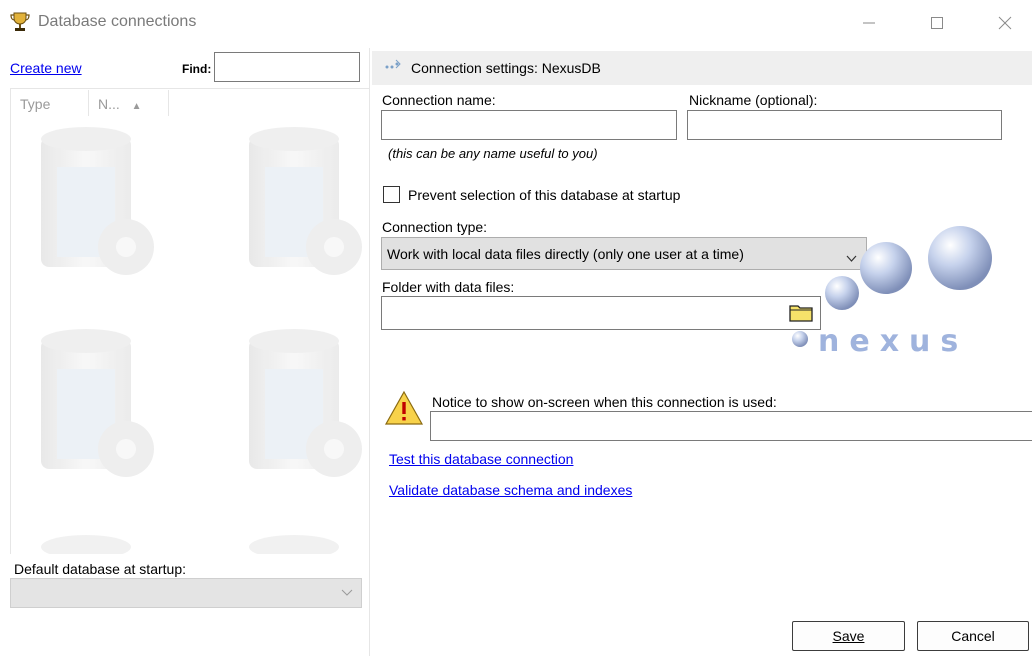 The width and height of the screenshot is (1032, 656). Describe the element at coordinates (439, 100) in the screenshot. I see `connection-name-label: Connection name:` at that location.